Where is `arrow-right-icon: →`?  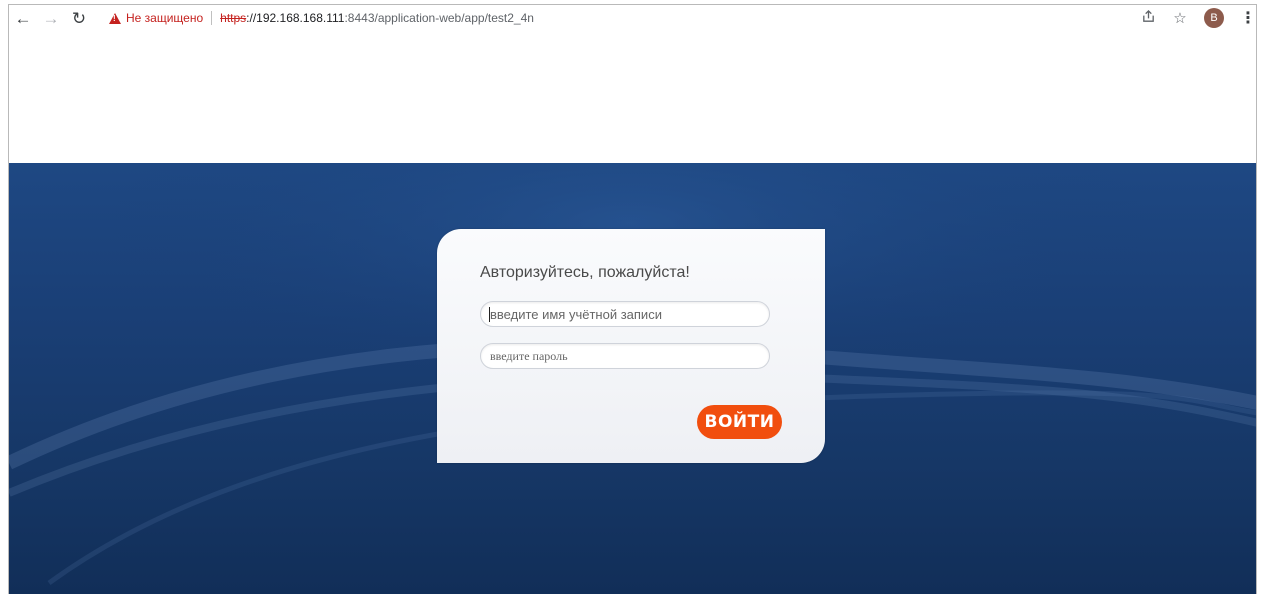 arrow-right-icon: → is located at coordinates (51, 18).